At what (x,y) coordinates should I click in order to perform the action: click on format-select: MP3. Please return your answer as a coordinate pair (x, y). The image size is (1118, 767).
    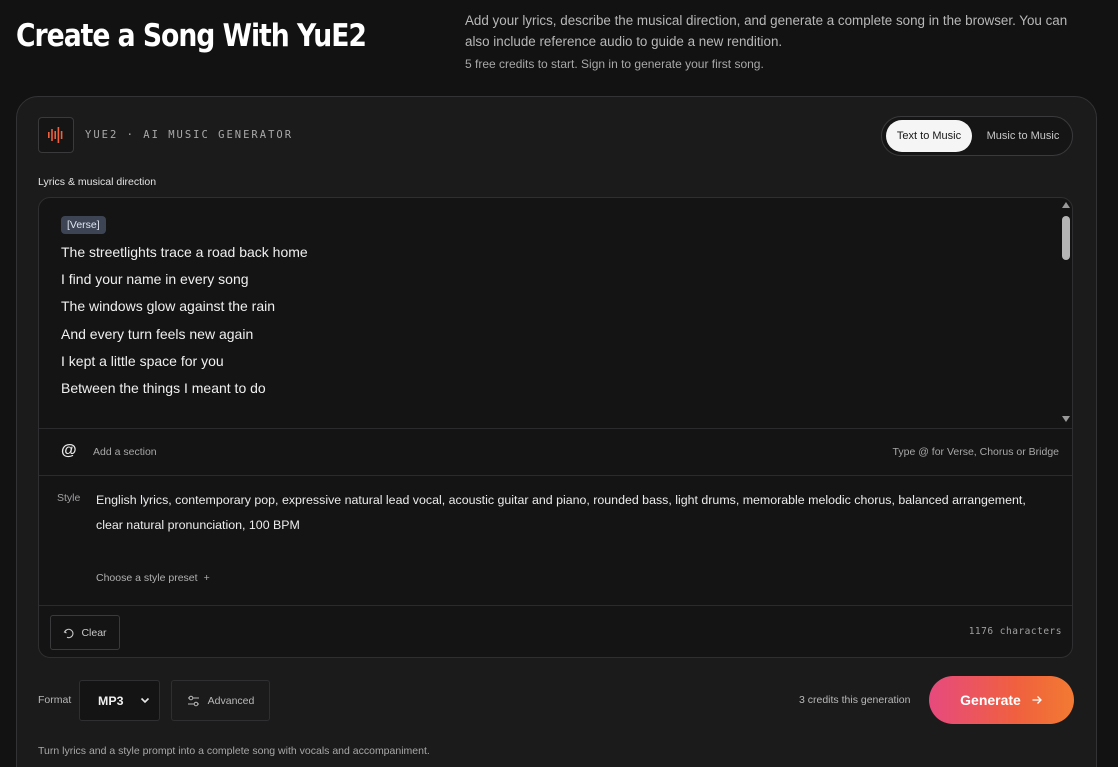
    Looking at the image, I should click on (119, 700).